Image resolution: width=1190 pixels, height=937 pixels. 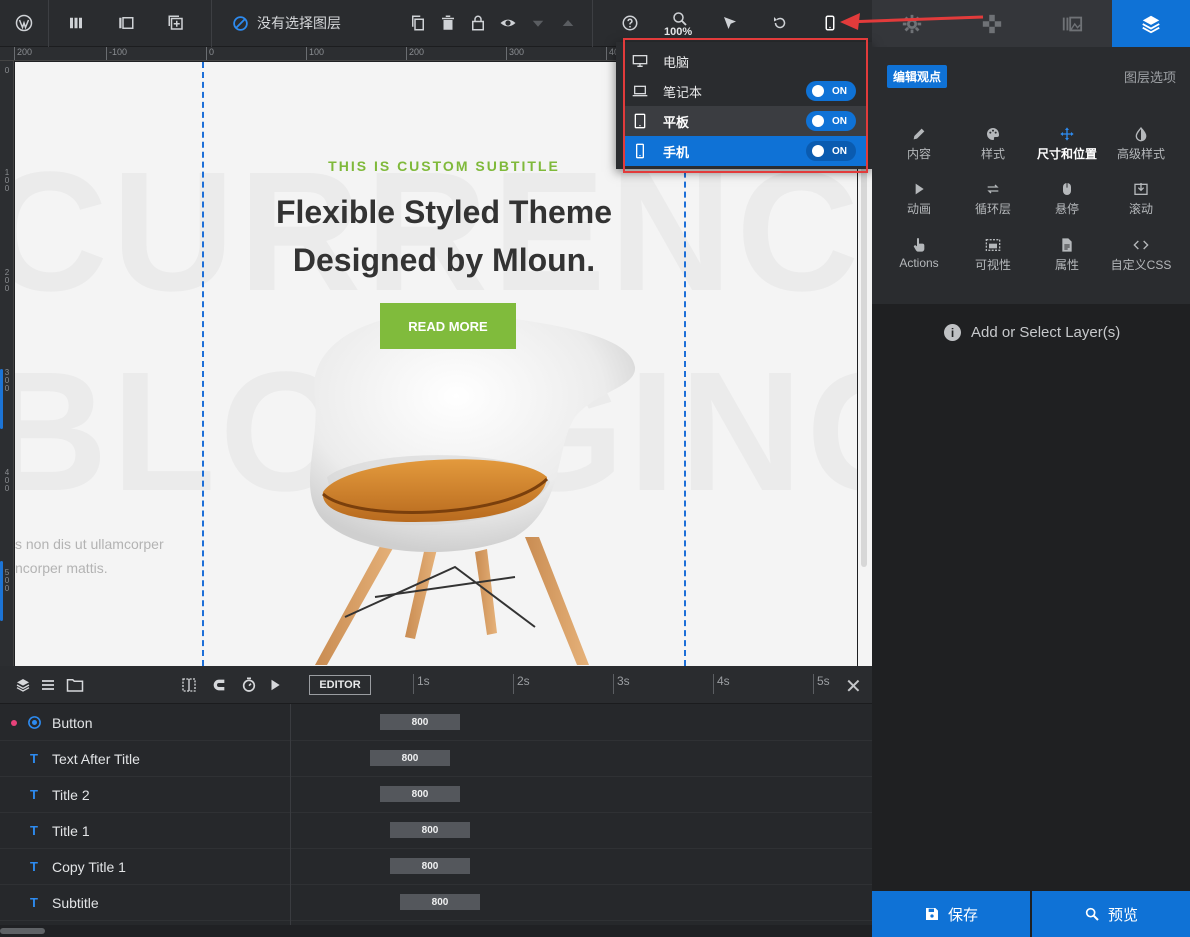 I want to click on panel-item-attributes: 属性, so click(x=1067, y=253).